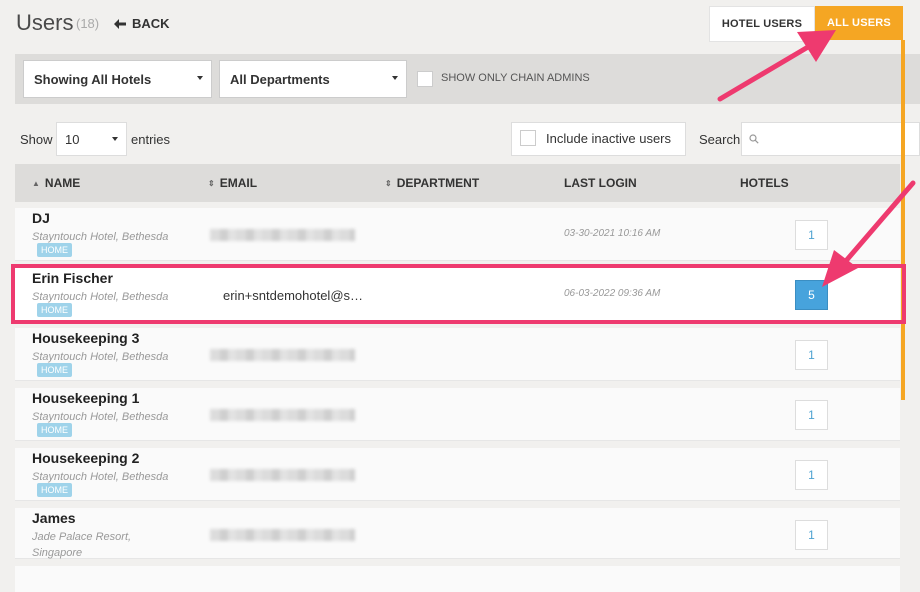  What do you see at coordinates (515, 78) in the screenshot?
I see `chain-admins-label: SHOW ONLY CHAIN ADMINS` at bounding box center [515, 78].